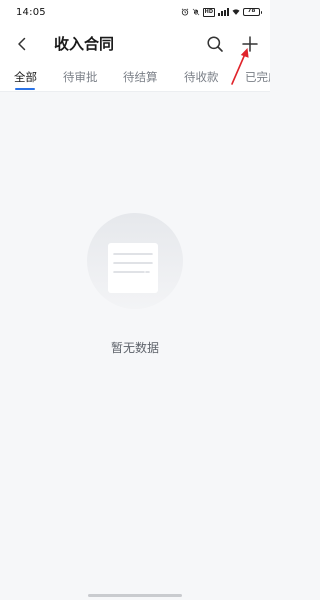 The height and width of the screenshot is (600, 320). Describe the element at coordinates (196, 12) in the screenshot. I see `mute-icon` at that location.